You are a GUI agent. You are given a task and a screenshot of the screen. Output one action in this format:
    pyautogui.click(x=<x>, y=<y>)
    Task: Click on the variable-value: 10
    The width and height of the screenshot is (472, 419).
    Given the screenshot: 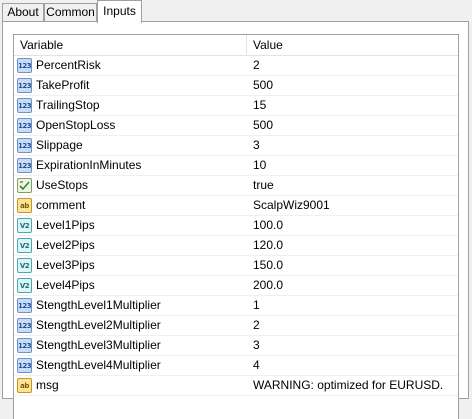 What is the action you would take?
    pyautogui.click(x=259, y=165)
    